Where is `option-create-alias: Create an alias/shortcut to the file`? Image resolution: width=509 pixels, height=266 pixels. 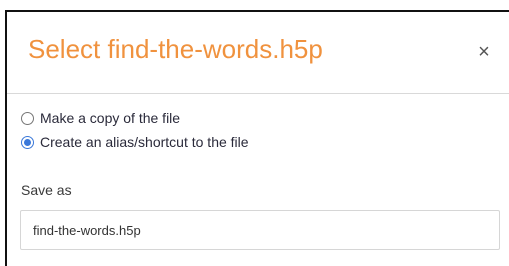
option-create-alias: Create an alias/shortcut to the file is located at coordinates (135, 142).